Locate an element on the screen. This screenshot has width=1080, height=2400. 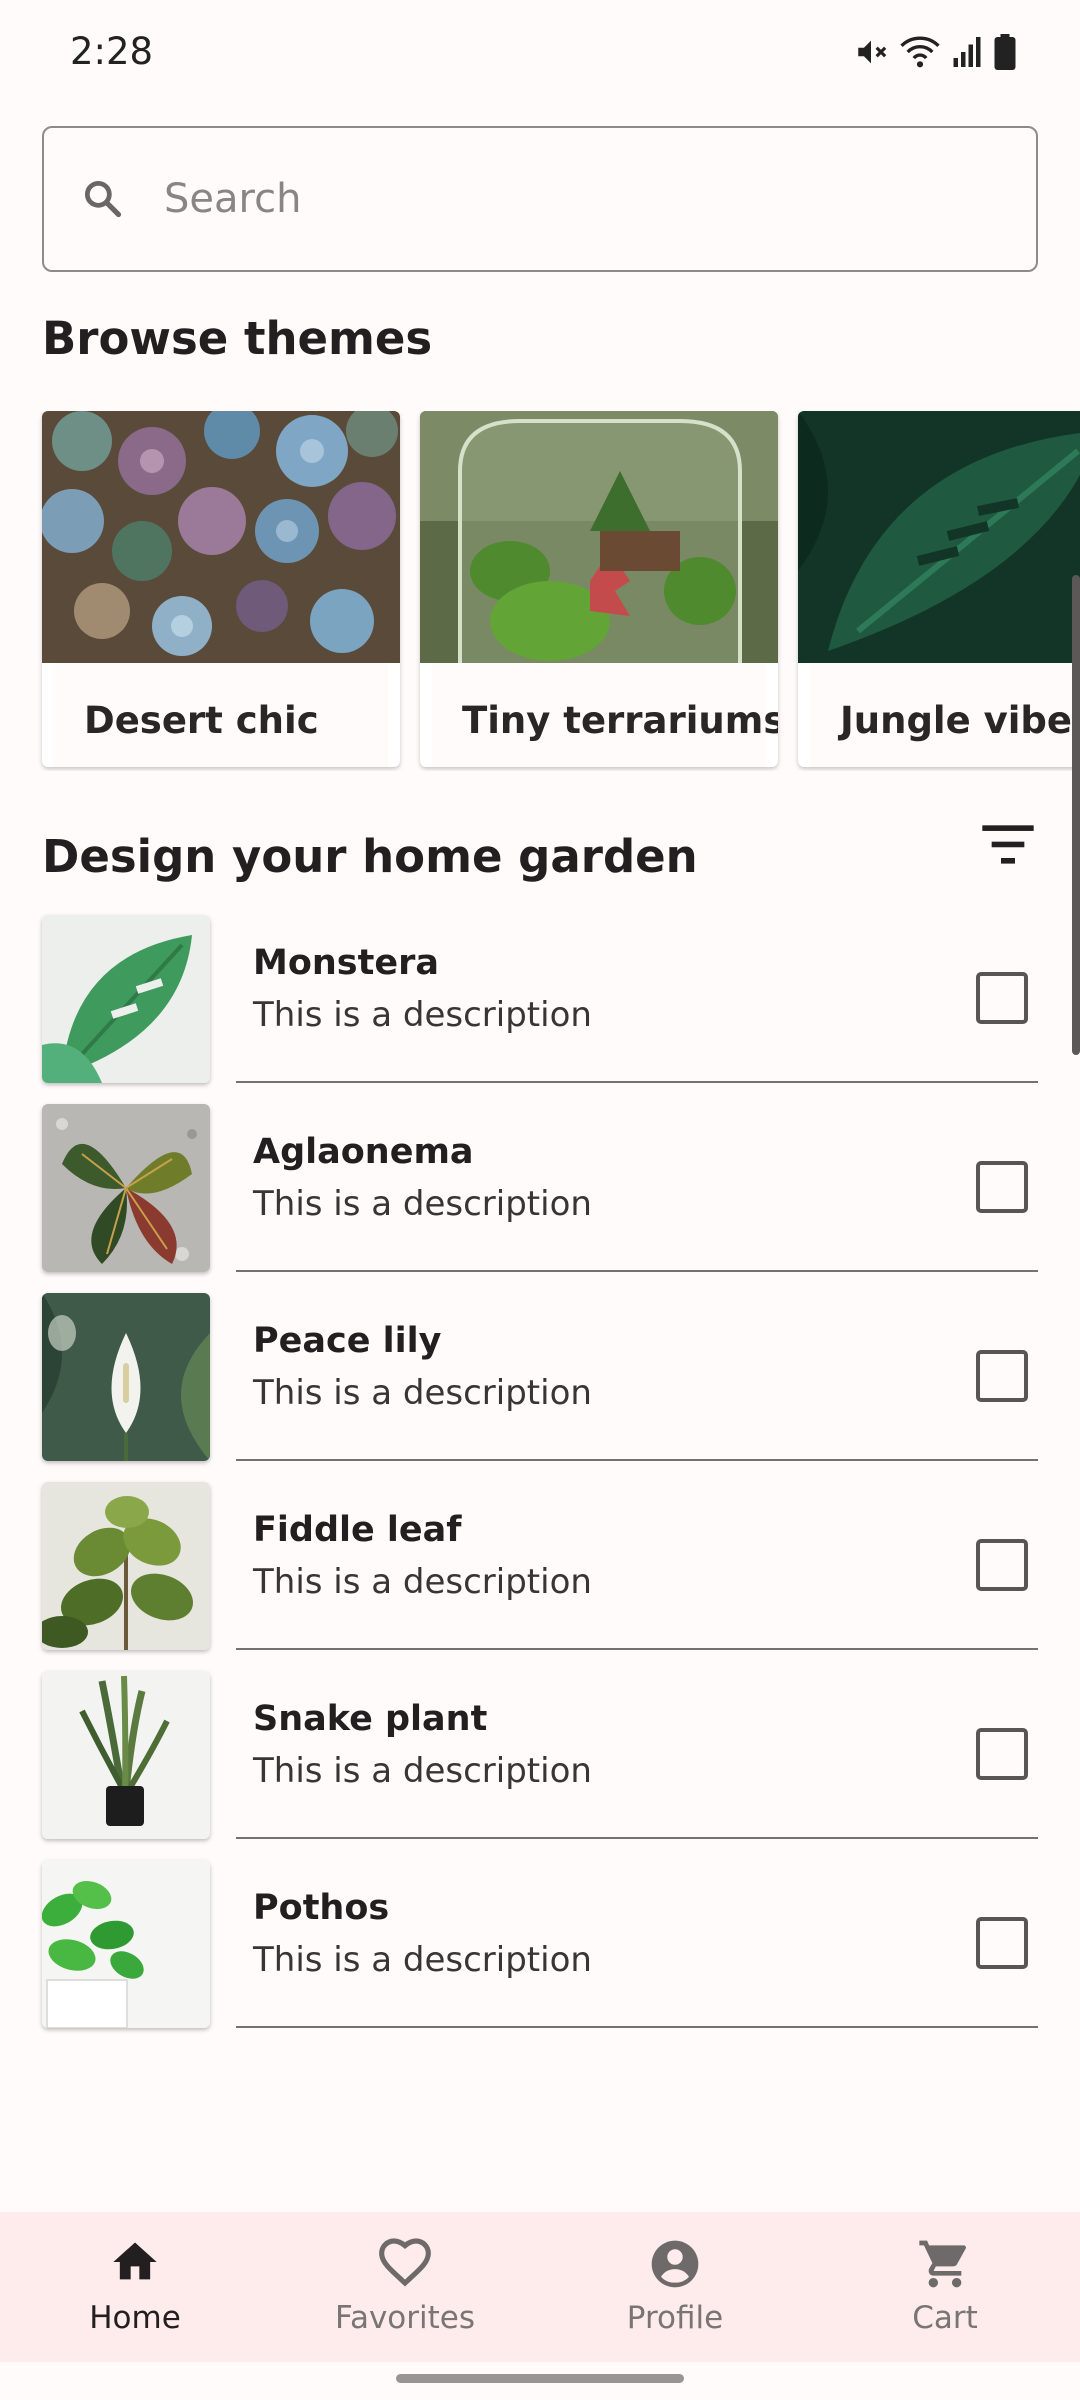
theme-image-desert-chic is located at coordinates (221, 537).